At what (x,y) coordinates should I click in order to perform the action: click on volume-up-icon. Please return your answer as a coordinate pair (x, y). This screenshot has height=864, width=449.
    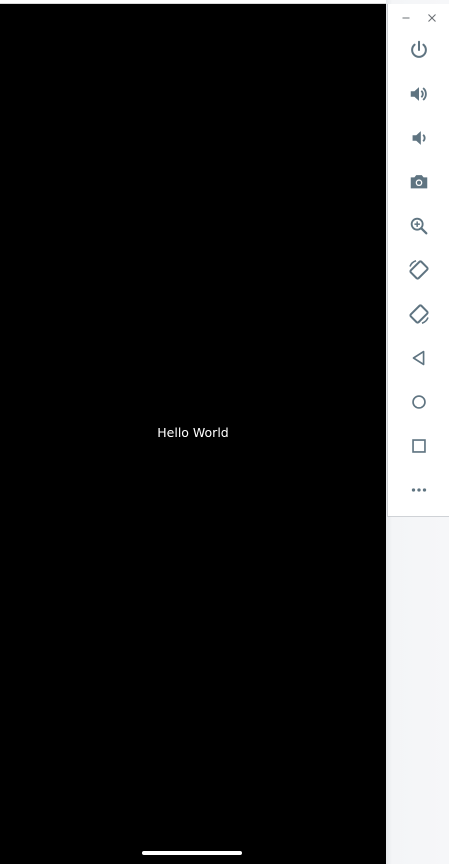
    Looking at the image, I should click on (418, 94).